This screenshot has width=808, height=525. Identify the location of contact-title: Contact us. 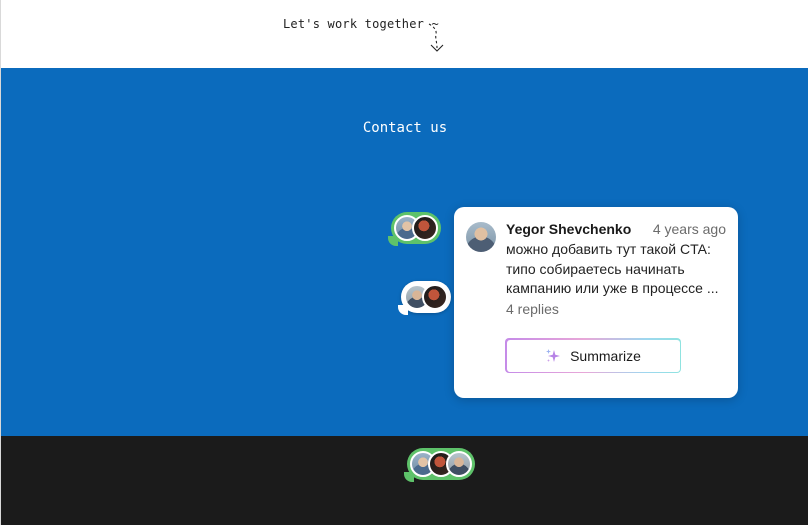
(405, 128).